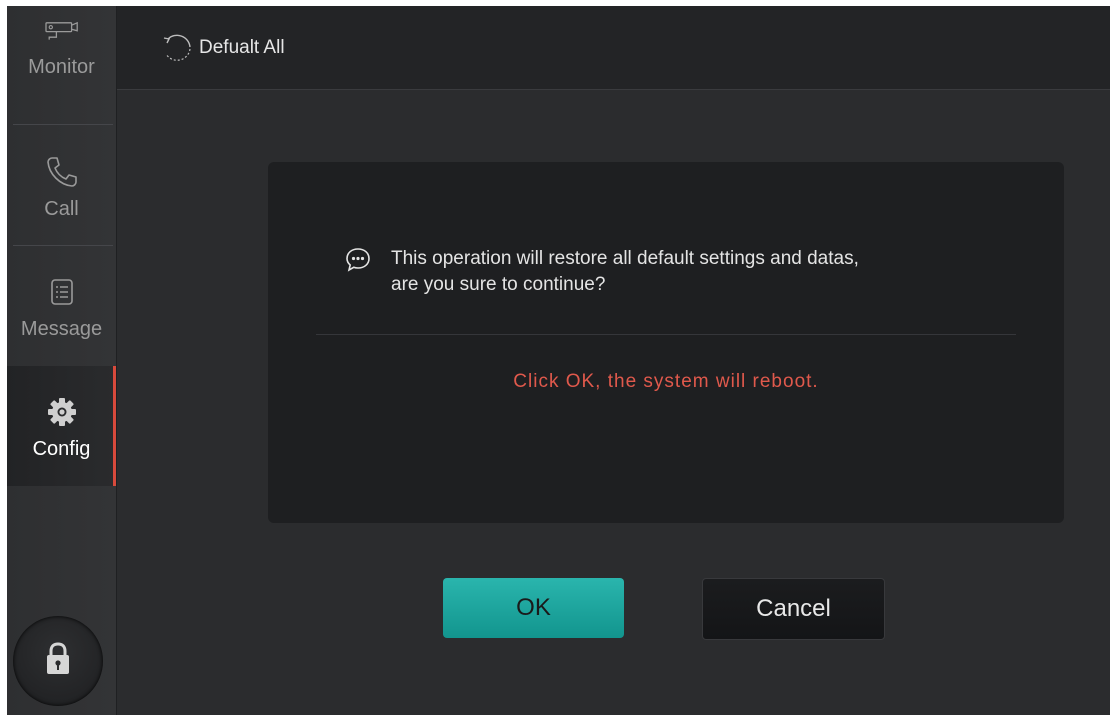  What do you see at coordinates (533, 608) in the screenshot?
I see `ok-button: OK` at bounding box center [533, 608].